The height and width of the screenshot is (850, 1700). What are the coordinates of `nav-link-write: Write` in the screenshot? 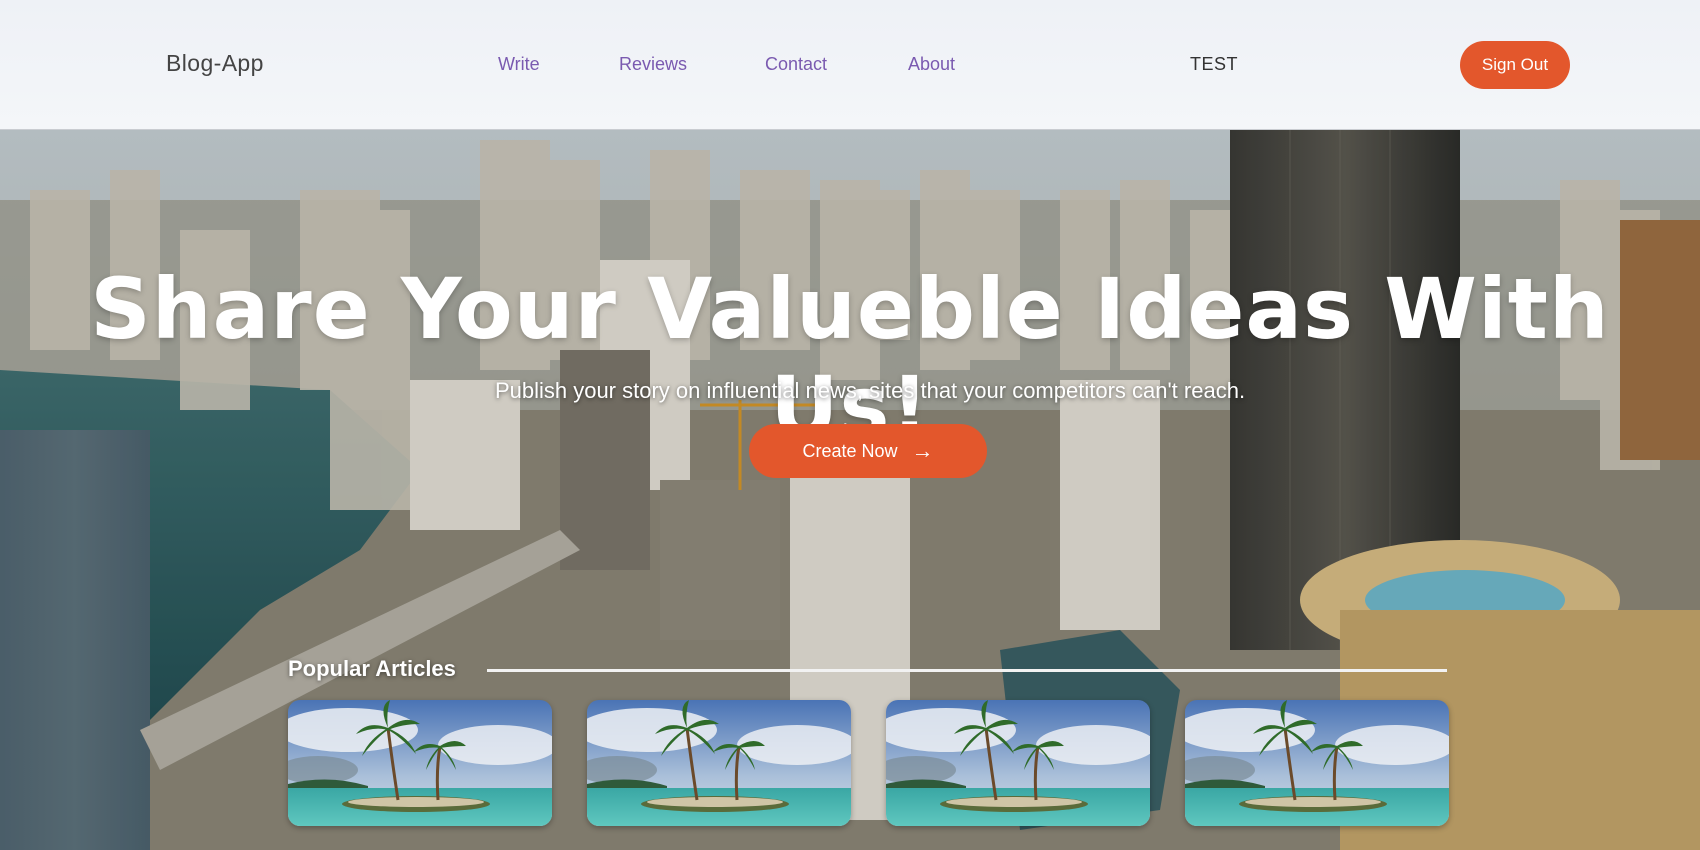 It's located at (519, 64).